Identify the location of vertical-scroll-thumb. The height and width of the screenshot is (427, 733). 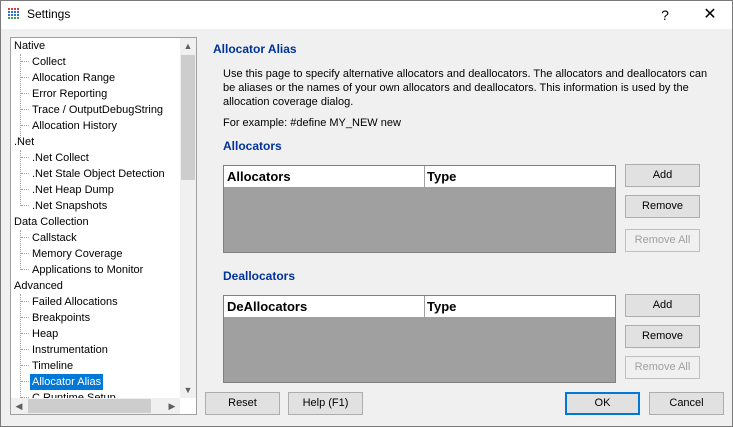
(188, 117).